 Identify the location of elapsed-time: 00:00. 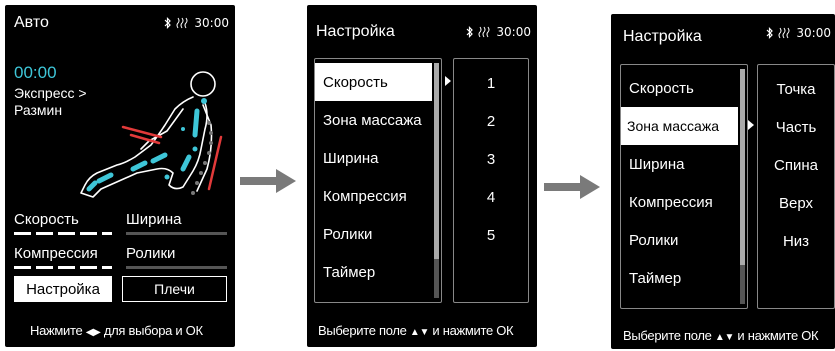
(35, 72).